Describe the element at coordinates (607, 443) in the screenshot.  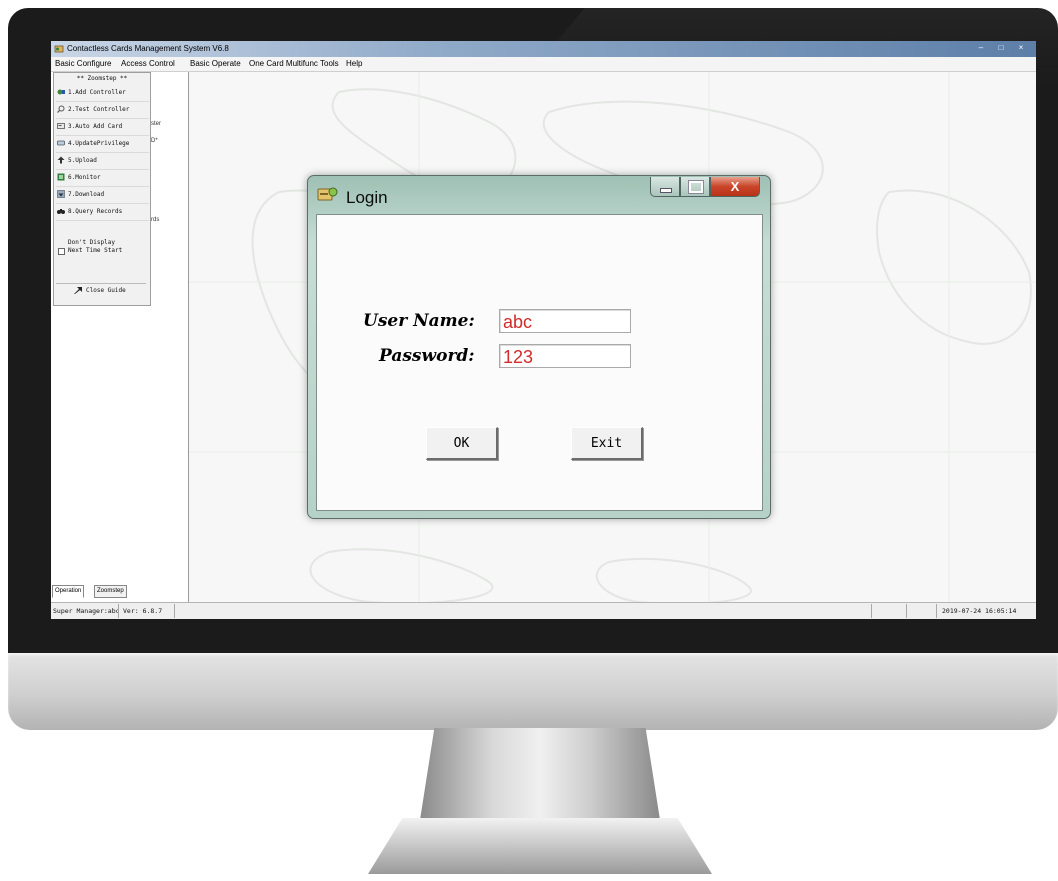
I see `exit-button: Exit` at that location.